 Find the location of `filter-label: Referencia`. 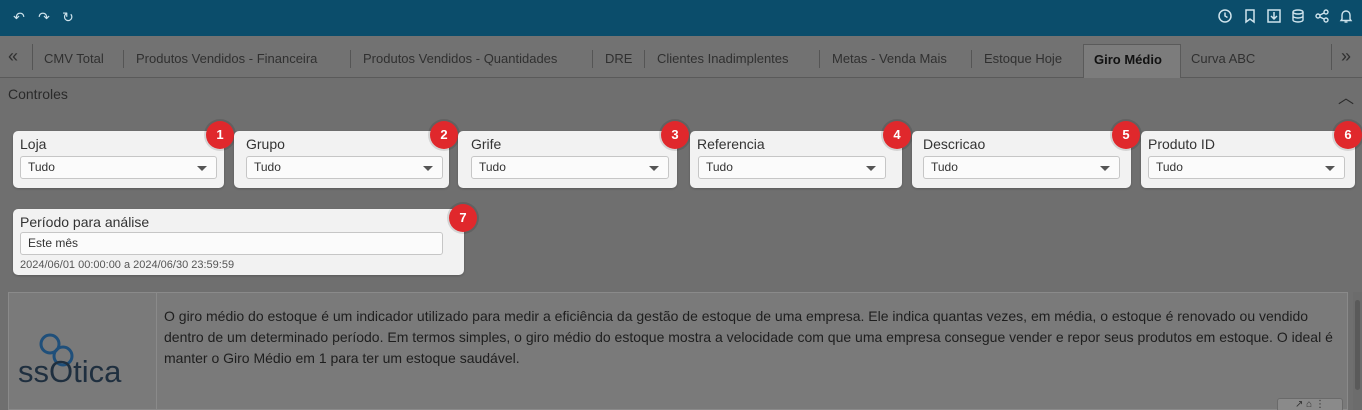

filter-label: Referencia is located at coordinates (731, 144).